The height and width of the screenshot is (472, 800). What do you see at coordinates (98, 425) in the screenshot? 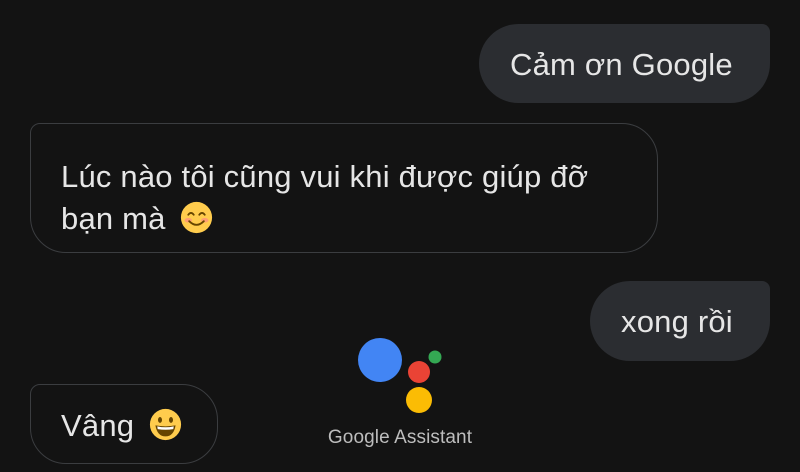
I see `message-text: Vâng` at bounding box center [98, 425].